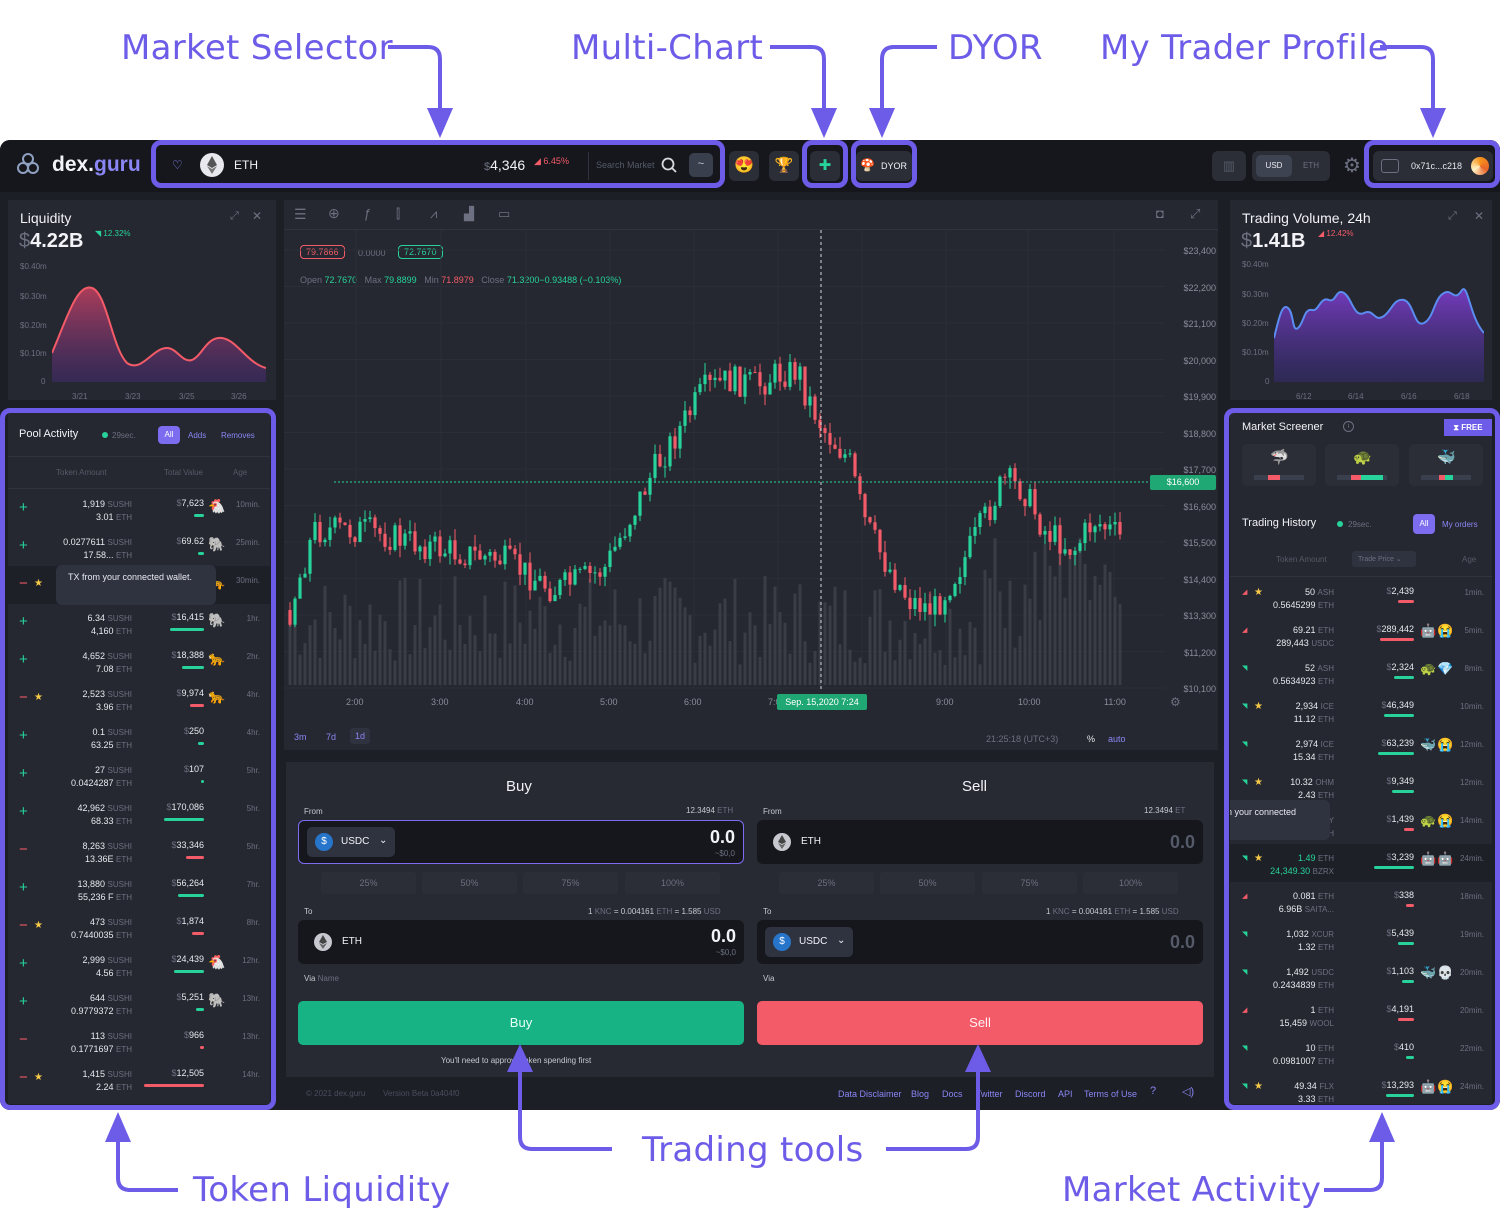 The height and width of the screenshot is (1228, 1500). What do you see at coordinates (197, 435) in the screenshot?
I see `pool-filter-adds: Adds` at bounding box center [197, 435].